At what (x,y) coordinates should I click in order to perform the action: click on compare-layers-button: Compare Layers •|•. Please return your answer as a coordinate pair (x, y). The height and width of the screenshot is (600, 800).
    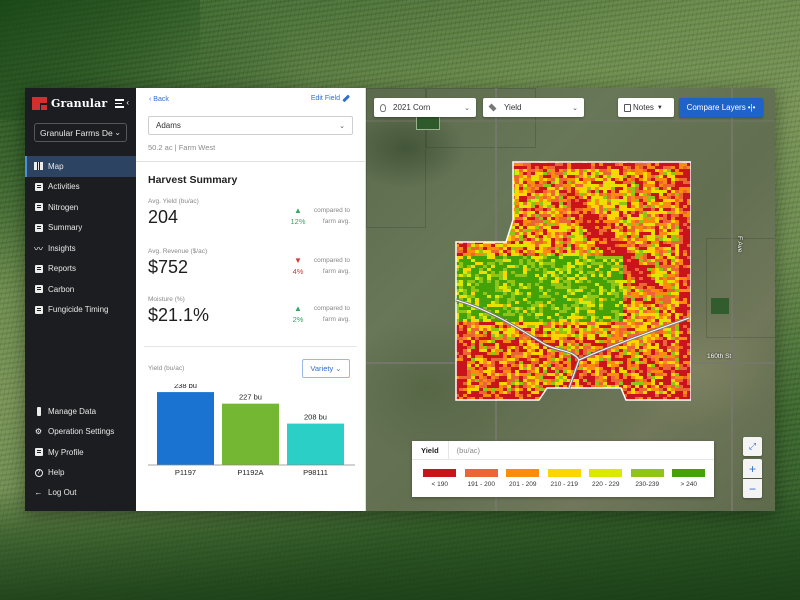
    Looking at the image, I should click on (721, 107).